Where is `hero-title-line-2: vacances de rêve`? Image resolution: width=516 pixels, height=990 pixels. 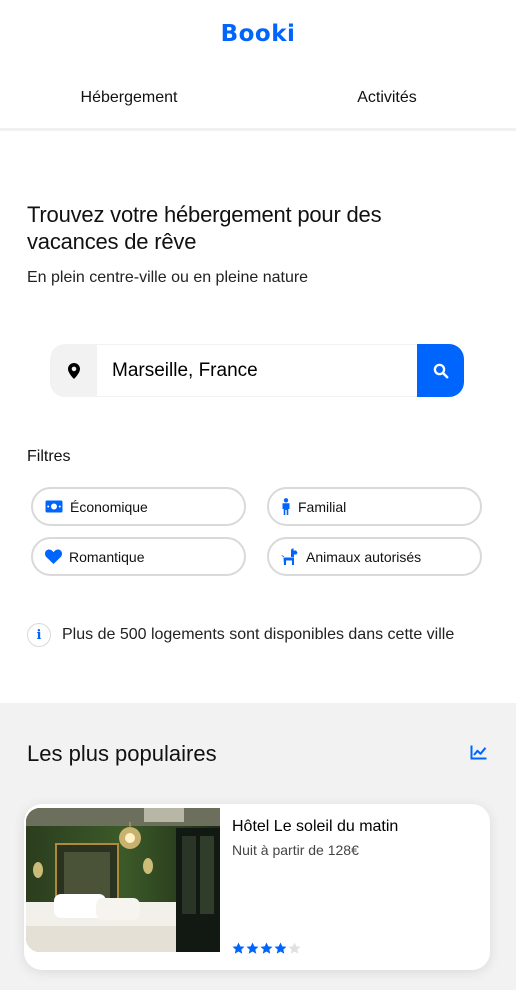
hero-title-line-2: vacances de rêve is located at coordinates (112, 241).